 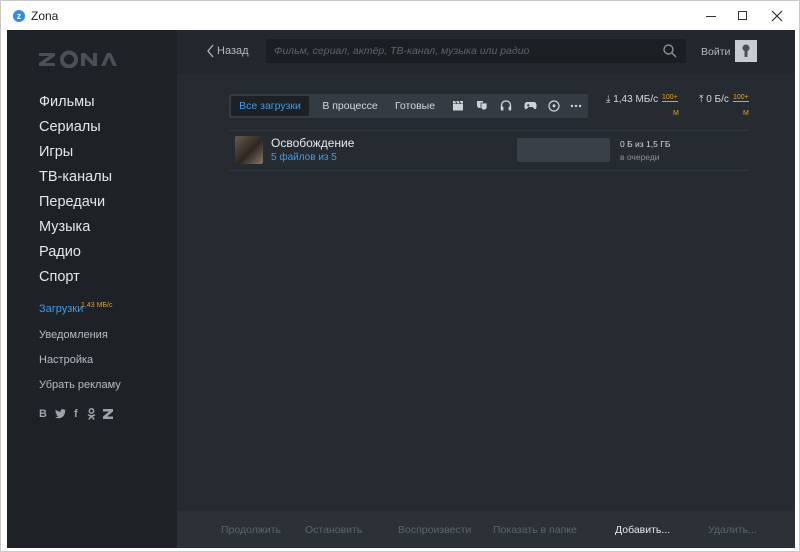 What do you see at coordinates (66, 360) in the screenshot?
I see `sidebar-item-settings: Настройка` at bounding box center [66, 360].